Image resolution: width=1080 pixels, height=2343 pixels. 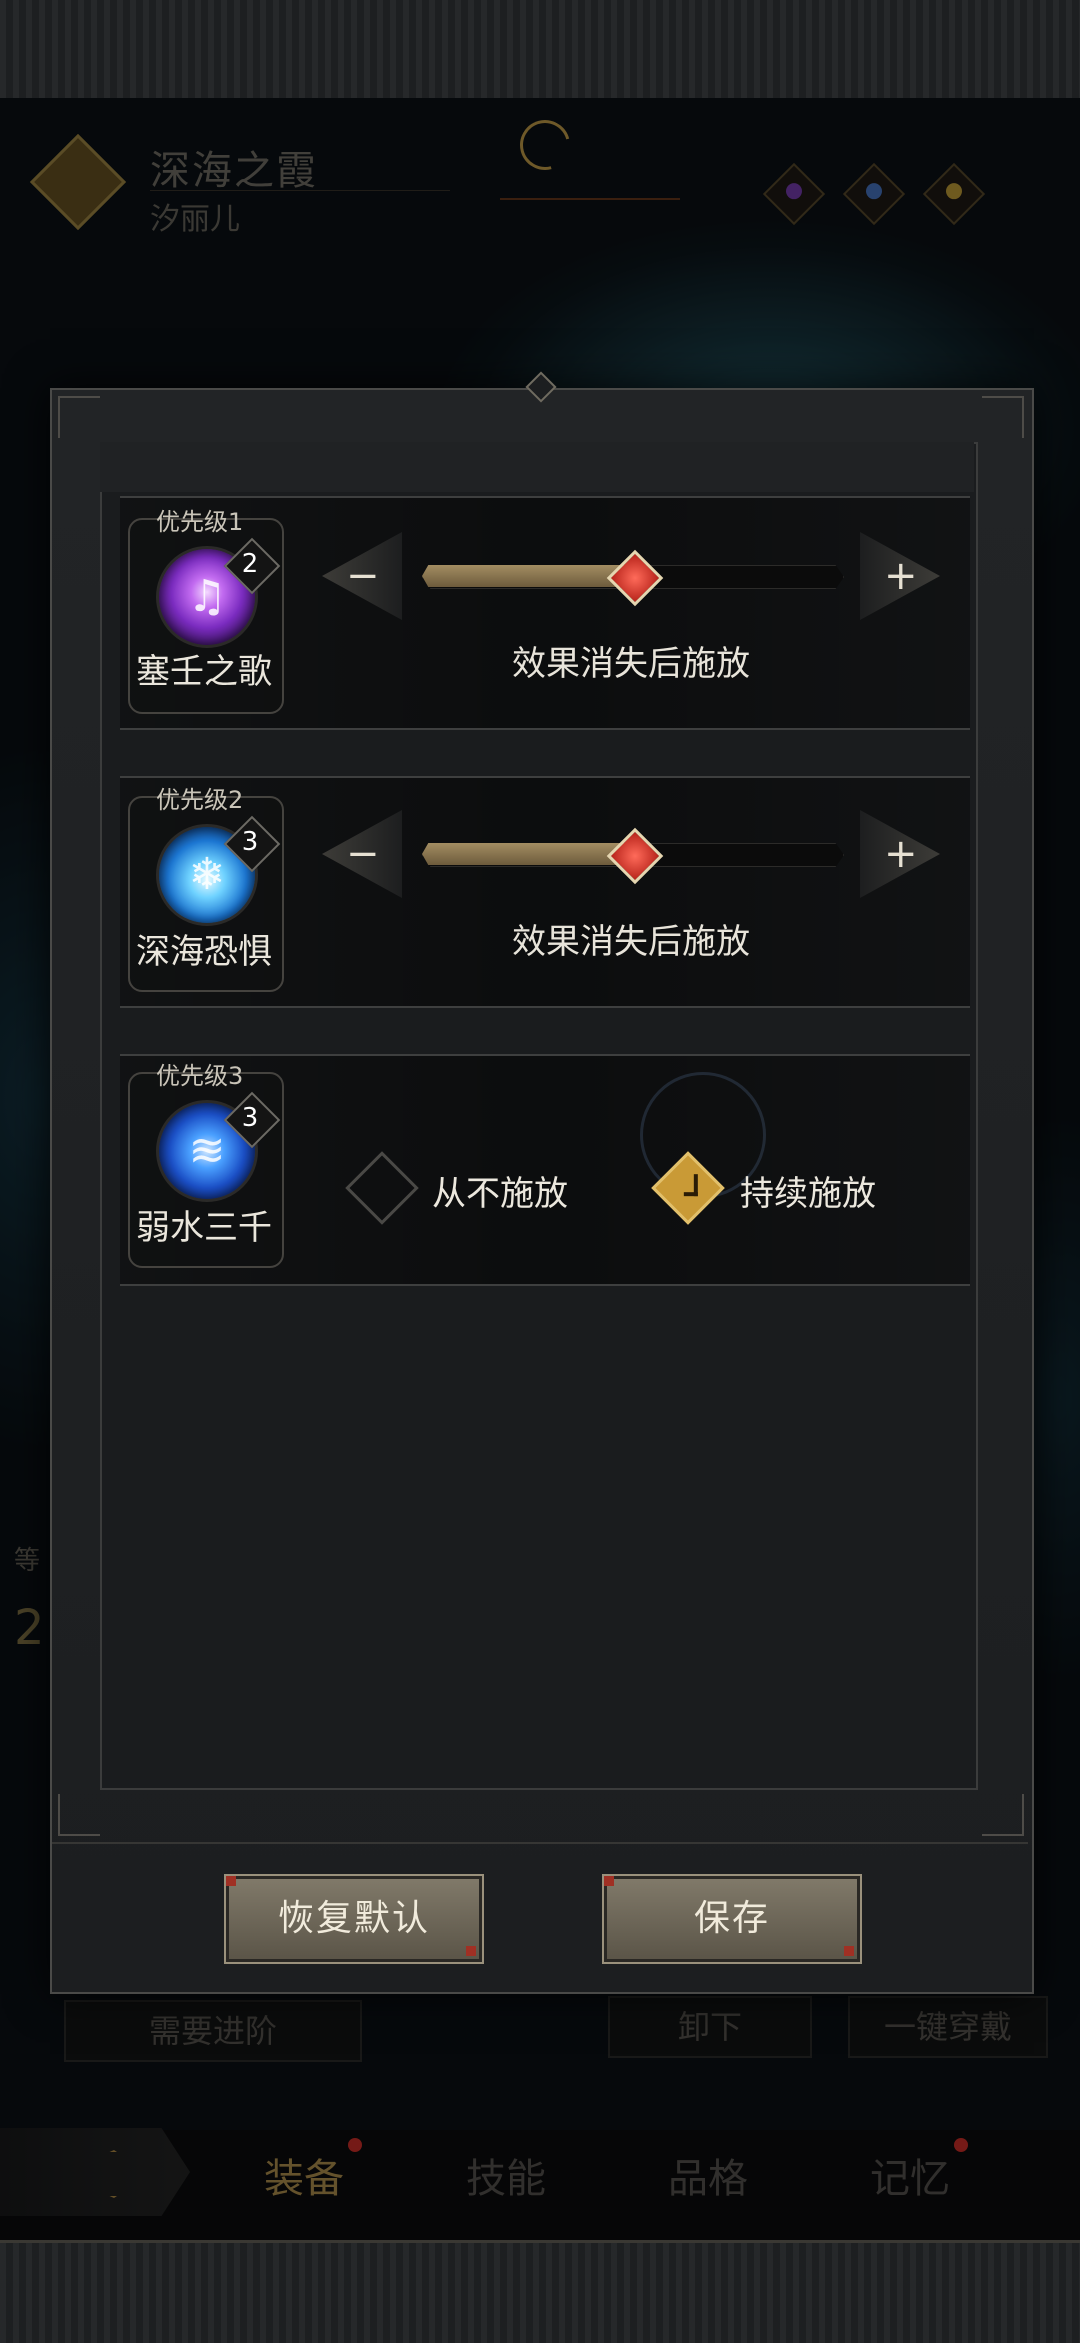 What do you see at coordinates (204, 1228) in the screenshot?
I see `skill-name: 弱水三千` at bounding box center [204, 1228].